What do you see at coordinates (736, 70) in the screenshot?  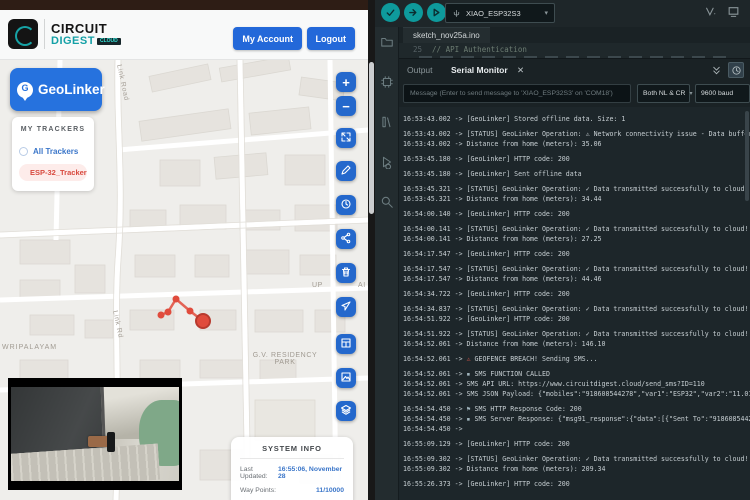 I see `timestamp-toggle` at bounding box center [736, 70].